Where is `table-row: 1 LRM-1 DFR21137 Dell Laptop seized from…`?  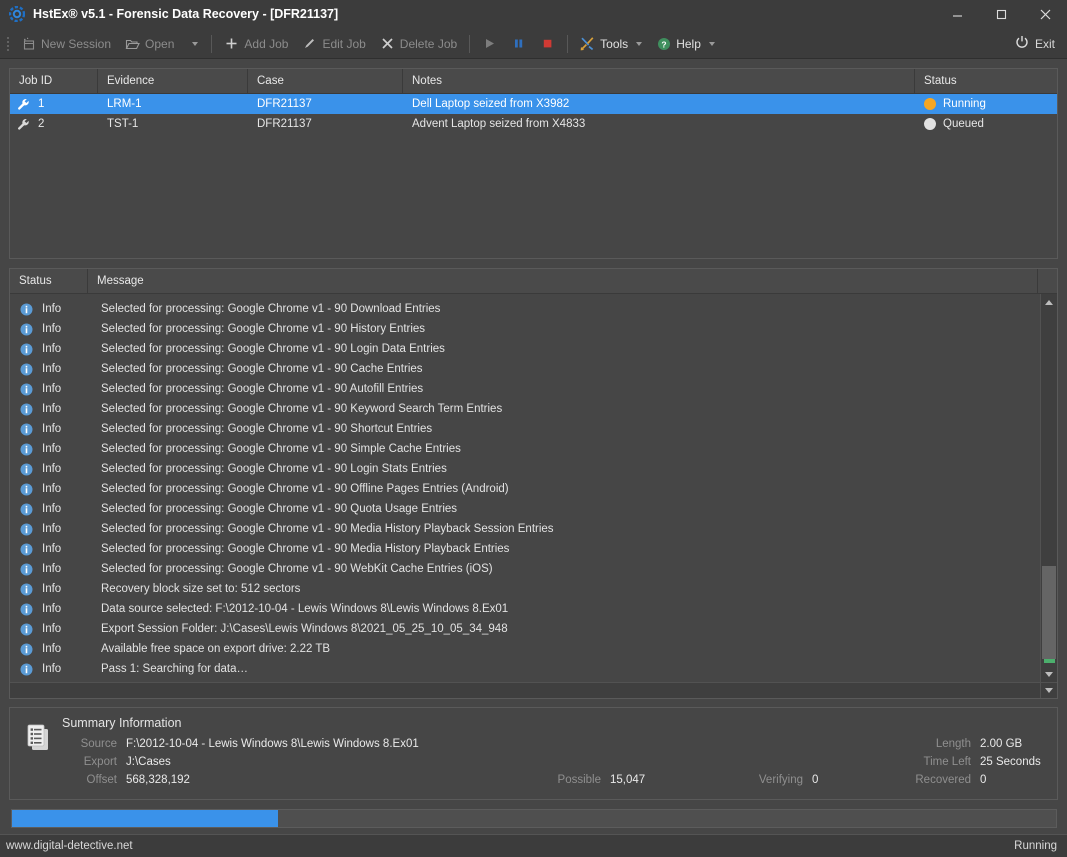 table-row: 1 LRM-1 DFR21137 Dell Laptop seized from… is located at coordinates (533, 104).